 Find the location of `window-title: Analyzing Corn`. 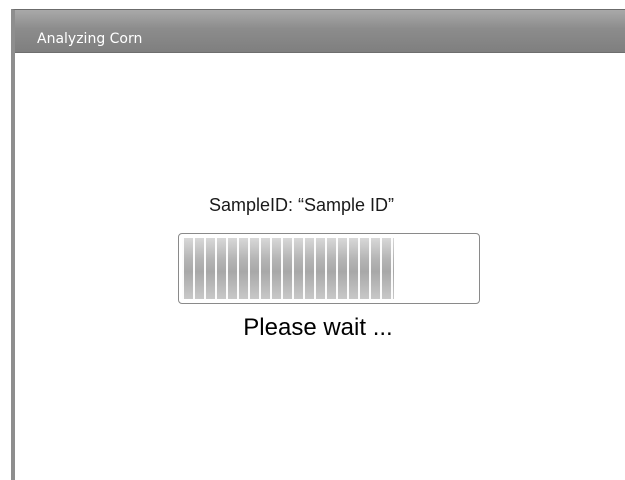

window-title: Analyzing Corn is located at coordinates (90, 39).